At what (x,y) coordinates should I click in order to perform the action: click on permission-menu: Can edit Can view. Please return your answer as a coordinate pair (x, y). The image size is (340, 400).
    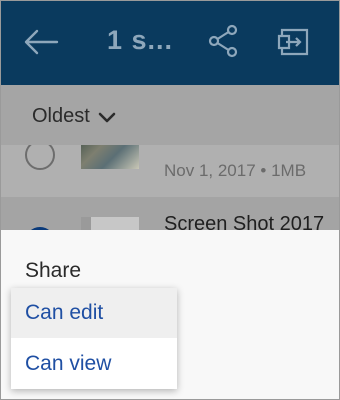
    Looking at the image, I should click on (94, 338).